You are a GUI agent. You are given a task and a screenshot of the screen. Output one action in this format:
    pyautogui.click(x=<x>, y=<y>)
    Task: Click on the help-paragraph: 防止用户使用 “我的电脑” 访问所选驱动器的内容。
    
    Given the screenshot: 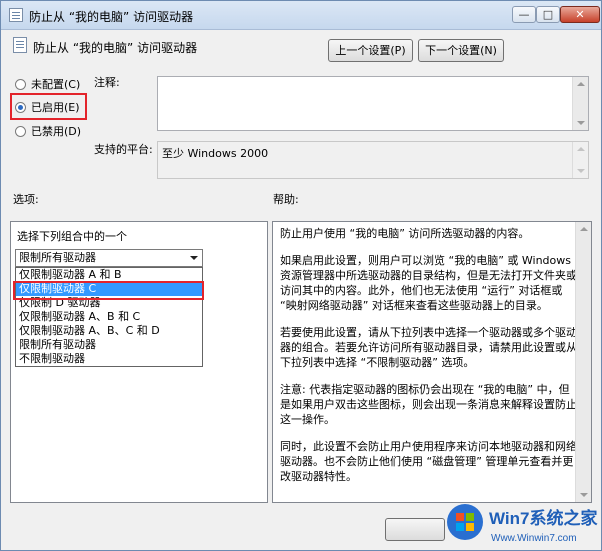 What is the action you would take?
    pyautogui.click(x=405, y=233)
    